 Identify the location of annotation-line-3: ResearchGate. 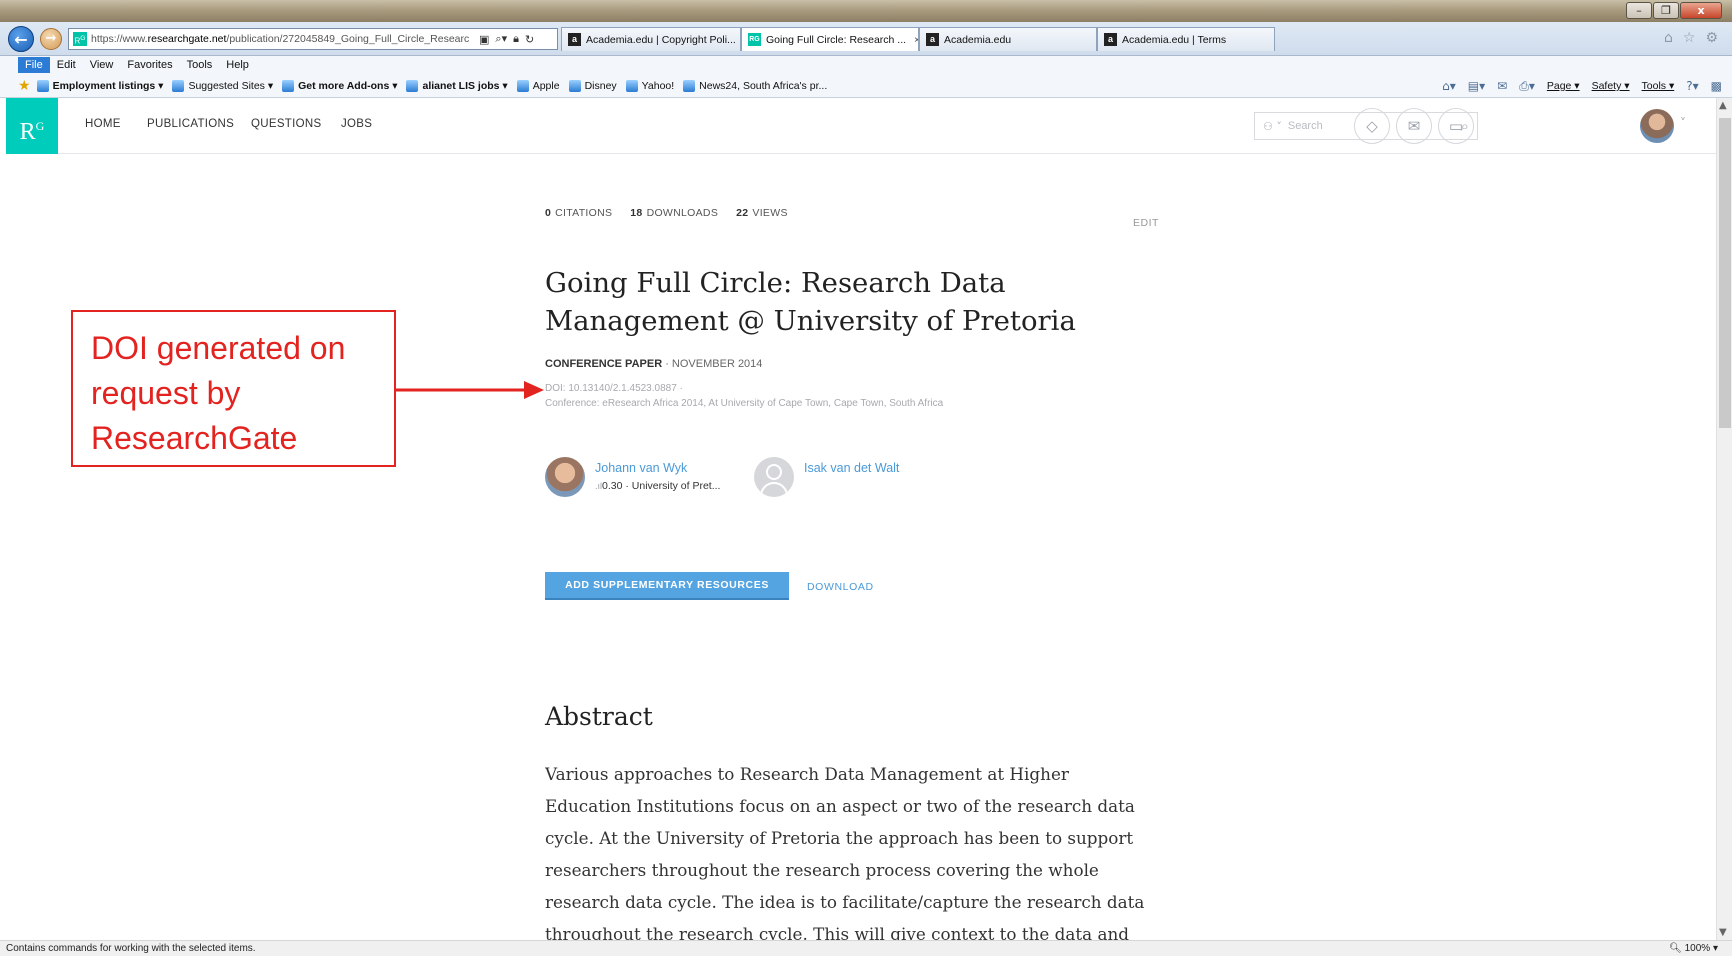
(194, 438).